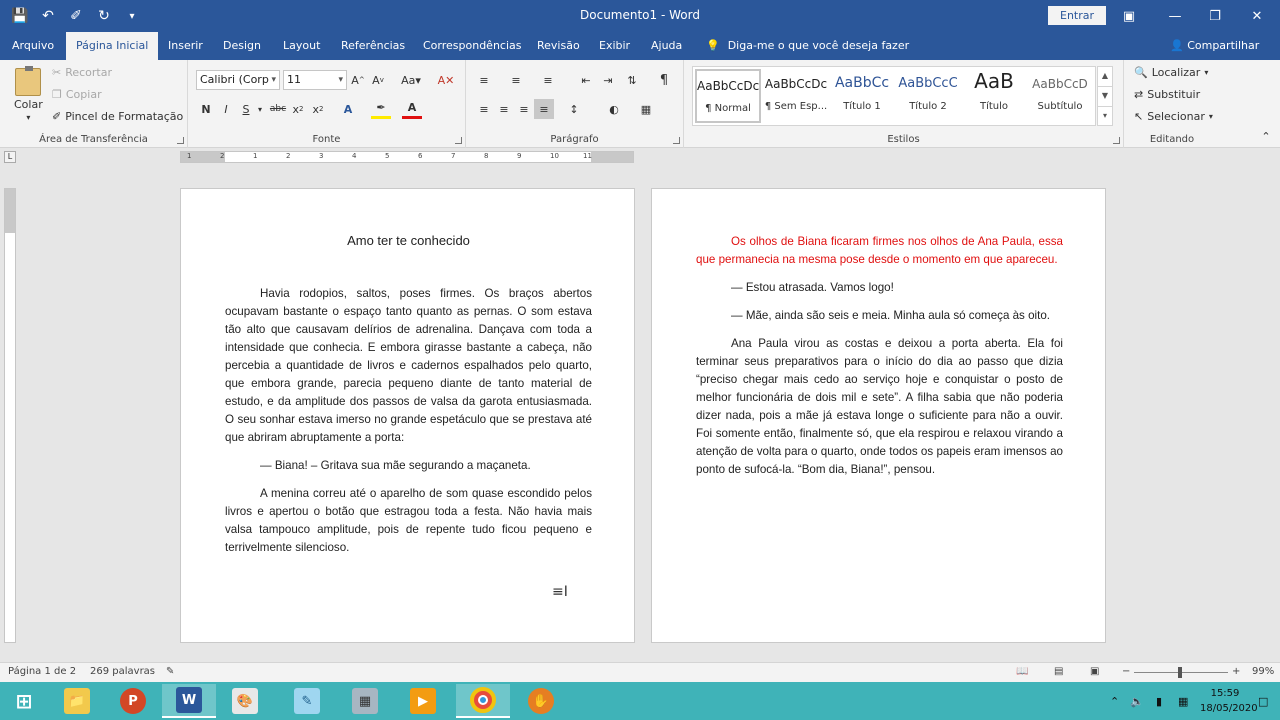 The height and width of the screenshot is (720, 1280). I want to click on text-effects-icon: A, so click(348, 109).